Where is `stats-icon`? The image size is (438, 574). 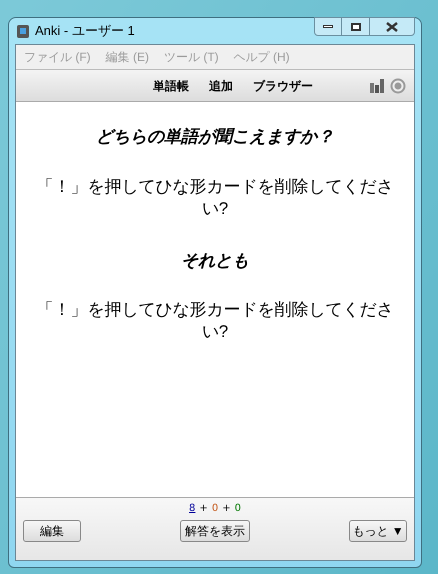
stats-icon is located at coordinates (378, 85).